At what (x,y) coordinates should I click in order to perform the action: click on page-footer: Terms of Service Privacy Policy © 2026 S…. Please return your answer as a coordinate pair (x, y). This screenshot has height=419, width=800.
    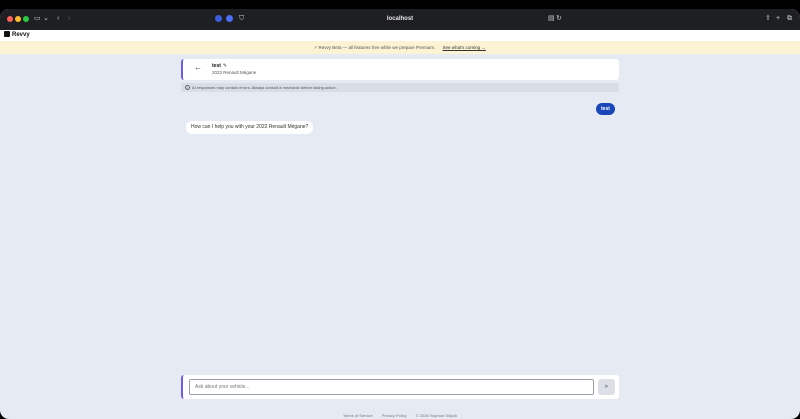
    Looking at the image, I should click on (400, 415).